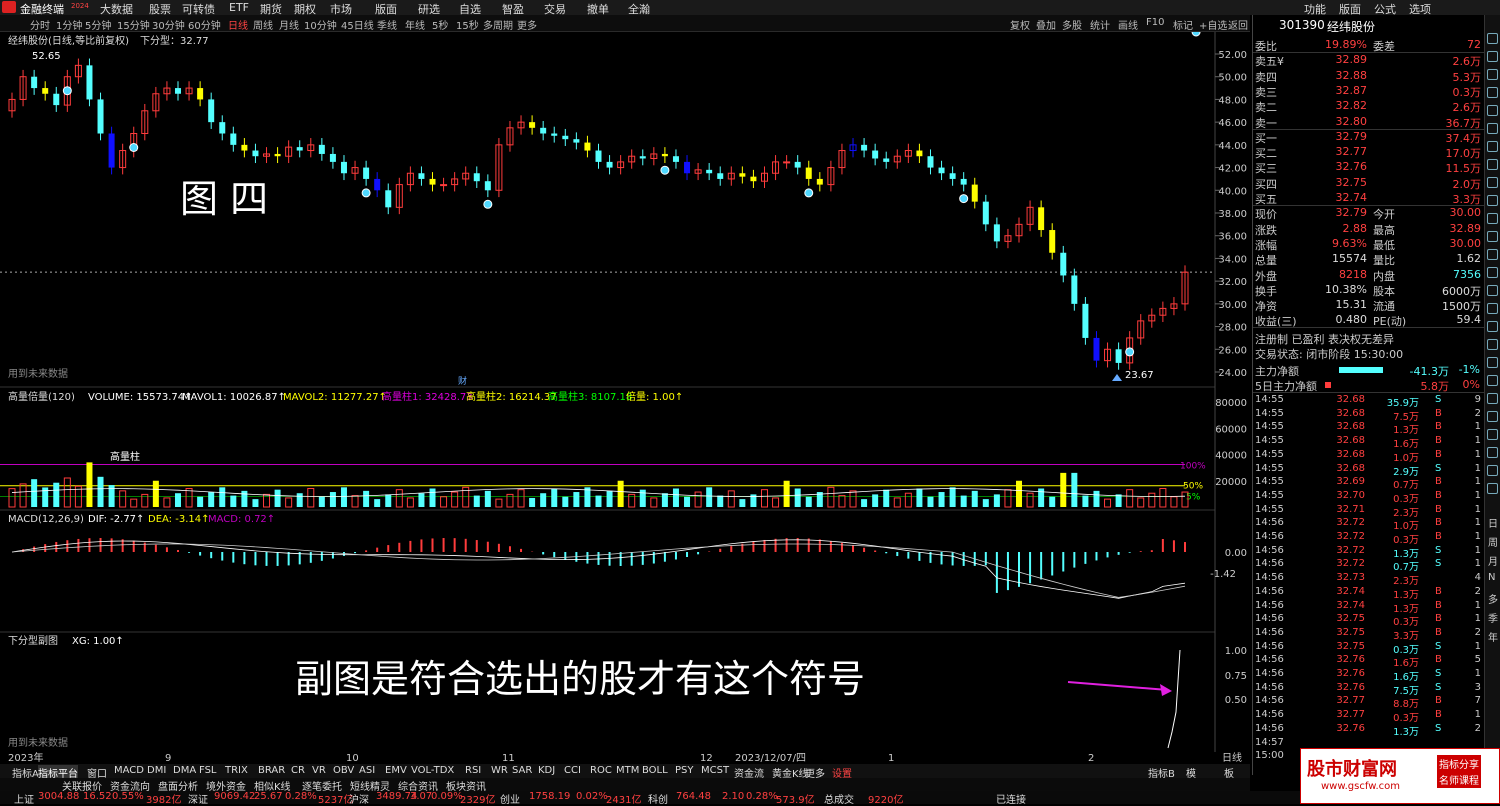  What do you see at coordinates (263, 24) in the screenshot?
I see `period-tab-7: 周线` at bounding box center [263, 24].